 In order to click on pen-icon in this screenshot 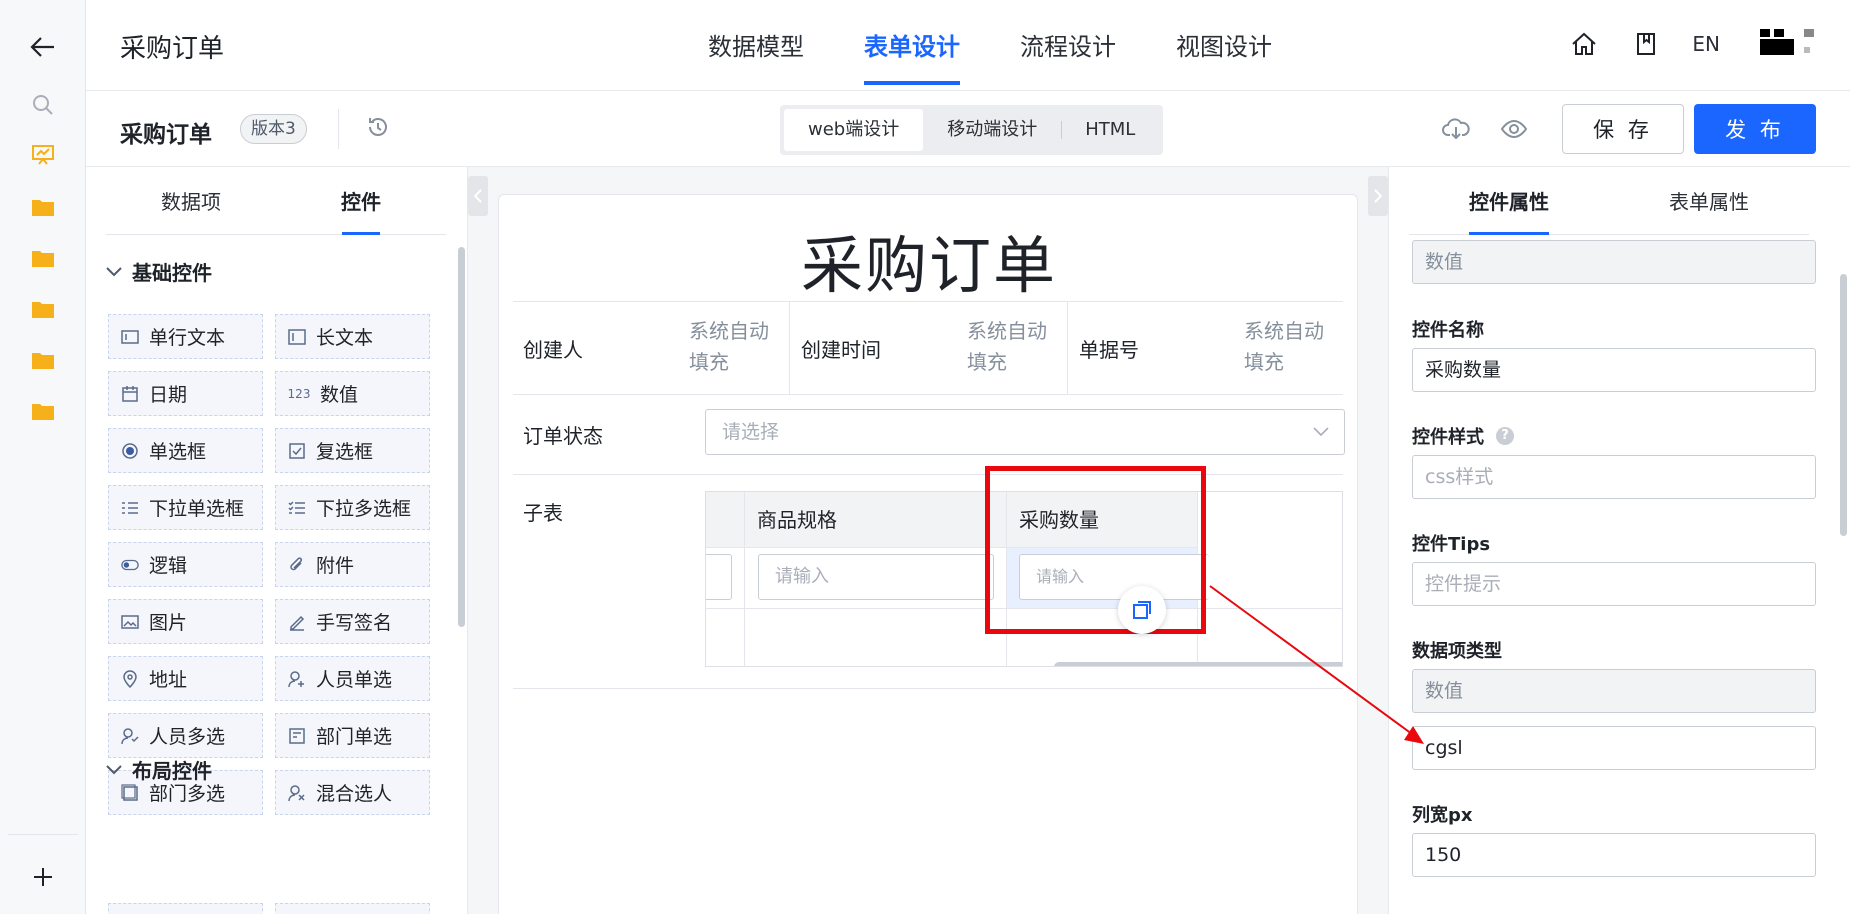, I will do `click(297, 622)`.